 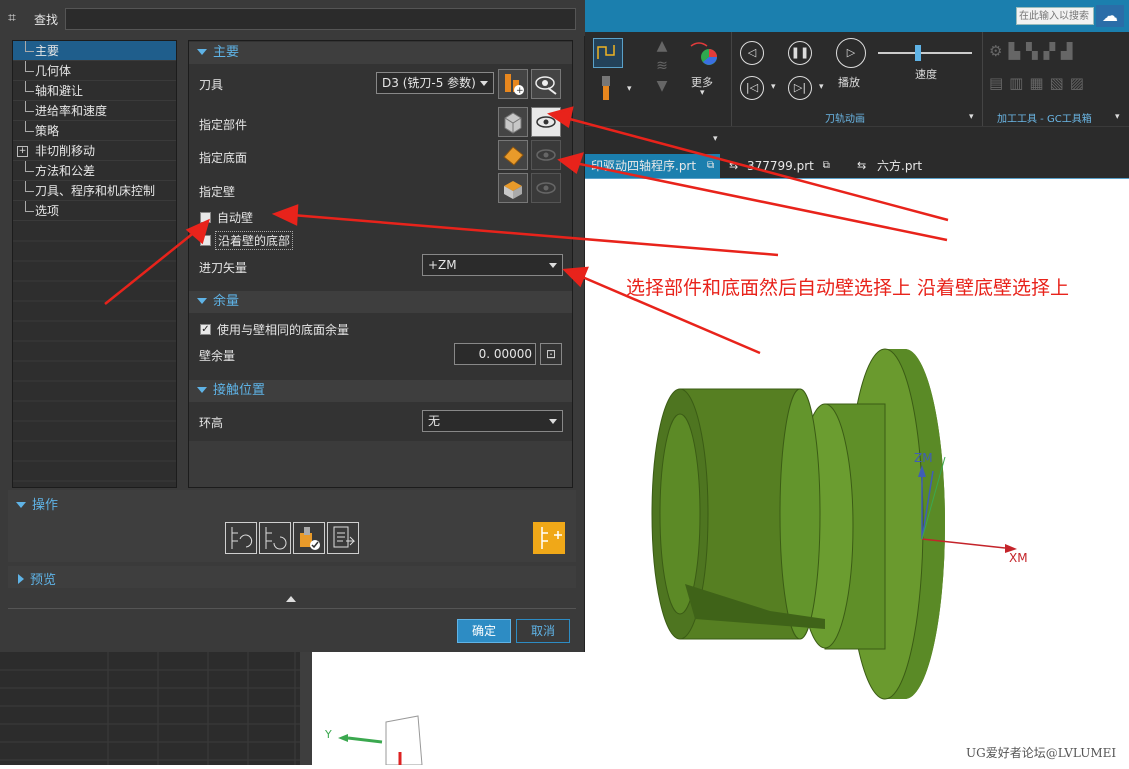 I want to click on along-wall-bottom-checkbox, so click(x=205, y=240).